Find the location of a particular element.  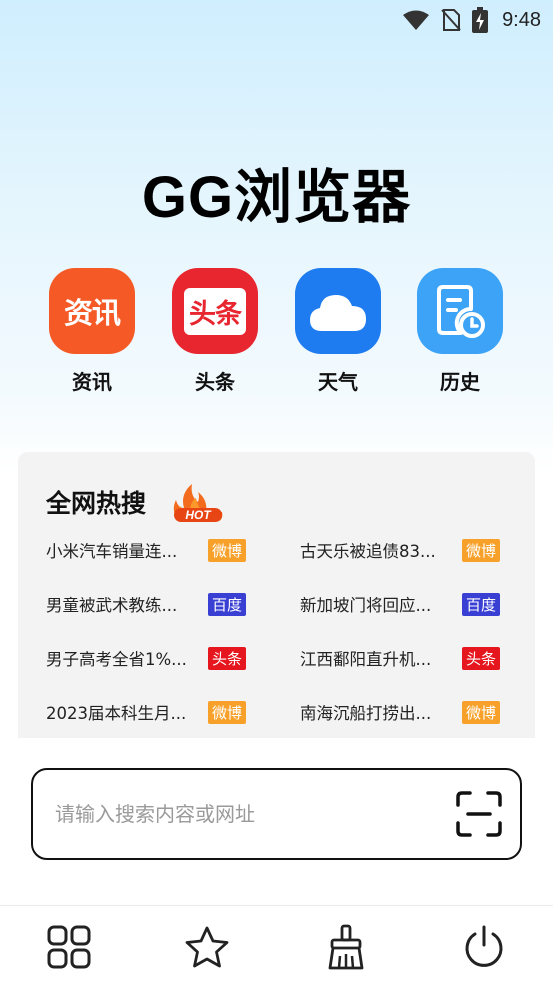

no-sim-icon is located at coordinates (451, 20).